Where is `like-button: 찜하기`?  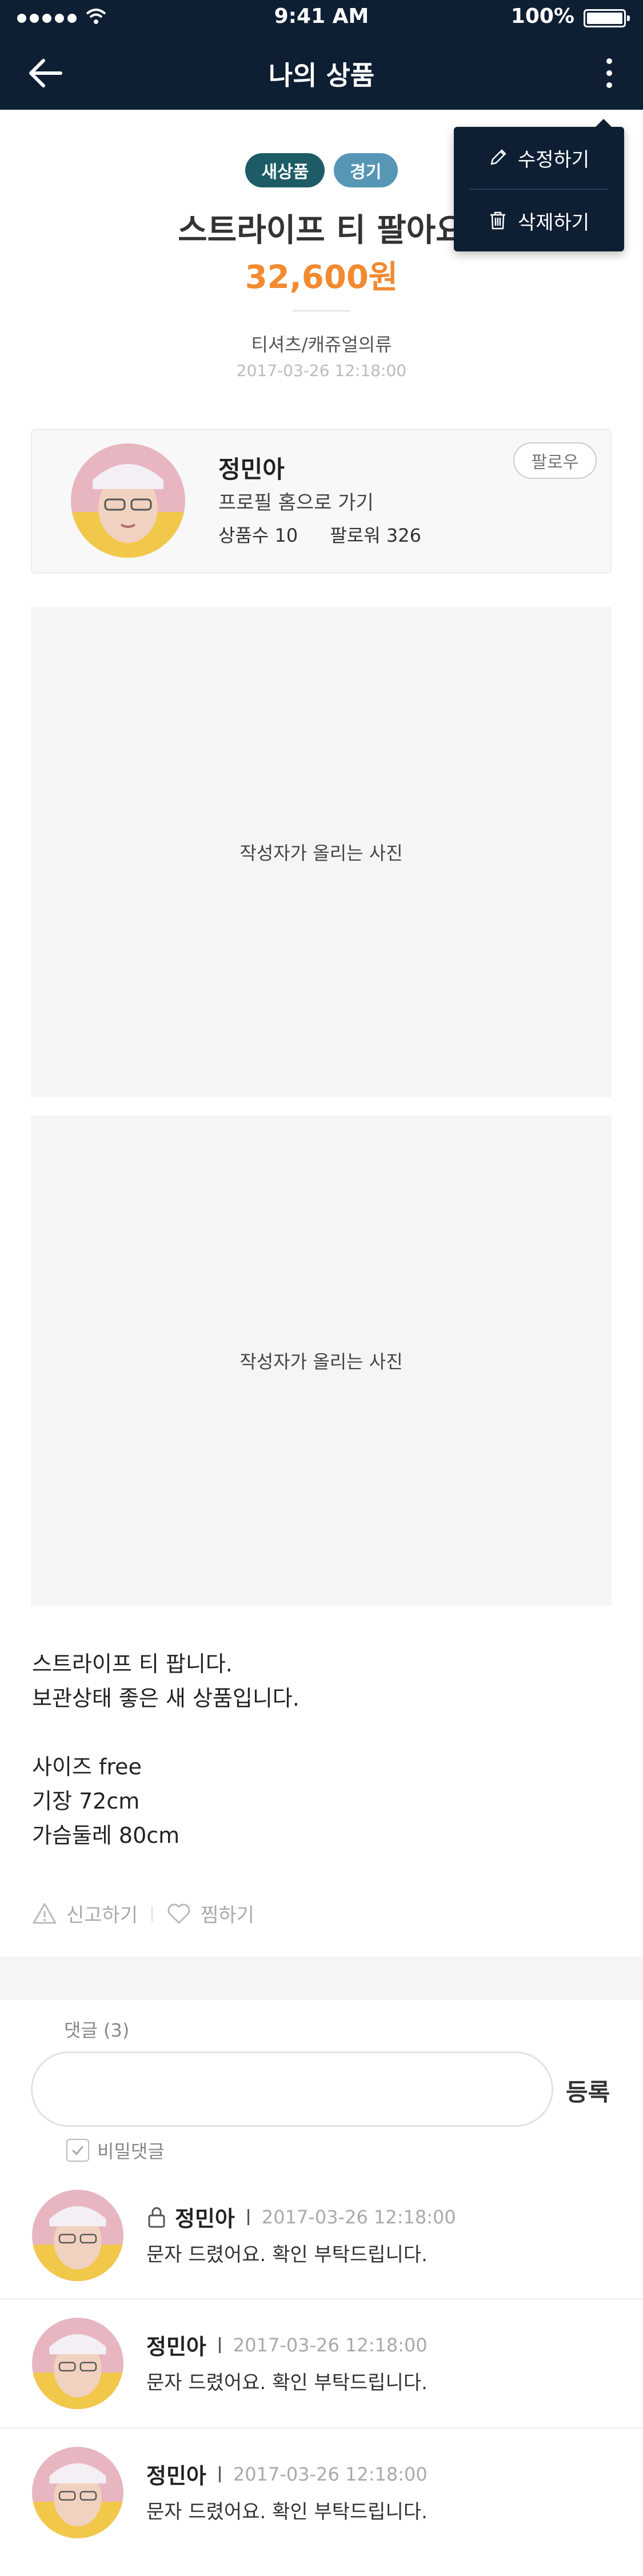
like-button: 찜하기 is located at coordinates (210, 1913).